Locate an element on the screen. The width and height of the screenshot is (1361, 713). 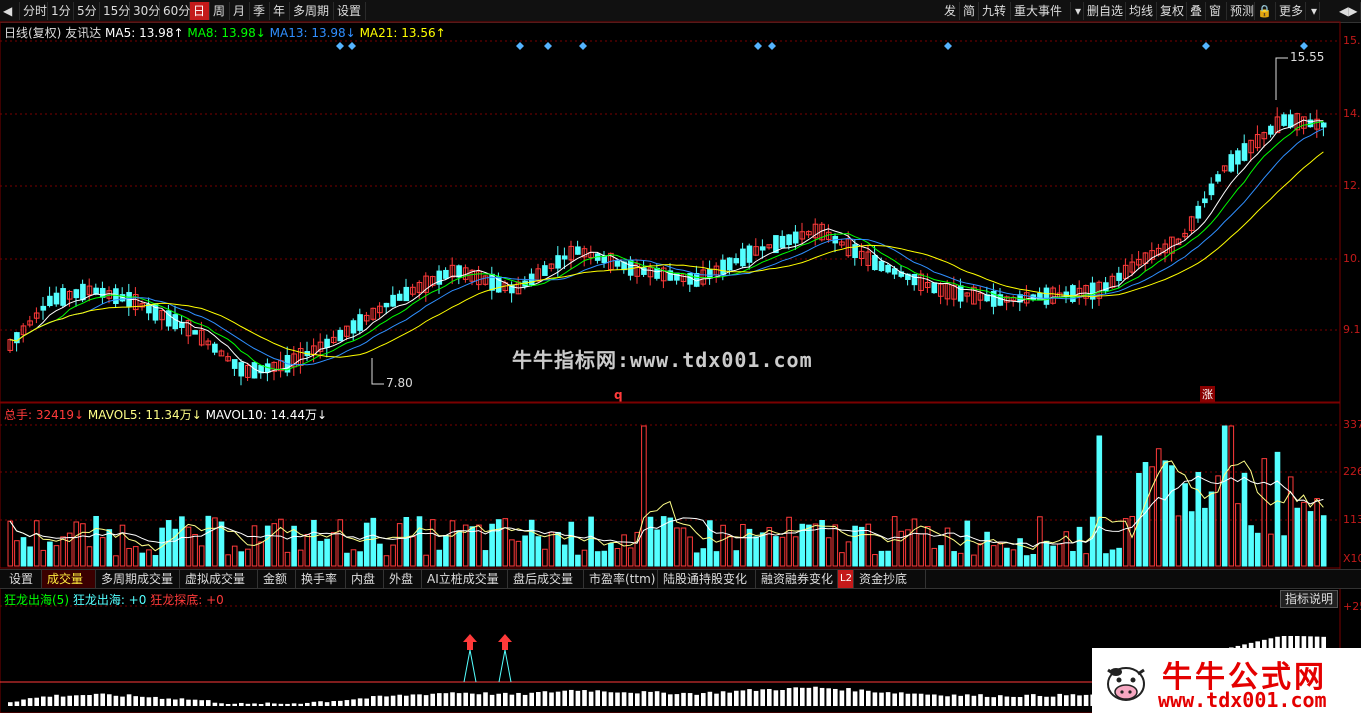
tab-hk-connect: 陆股通持股变化 is located at coordinates (707, 579).